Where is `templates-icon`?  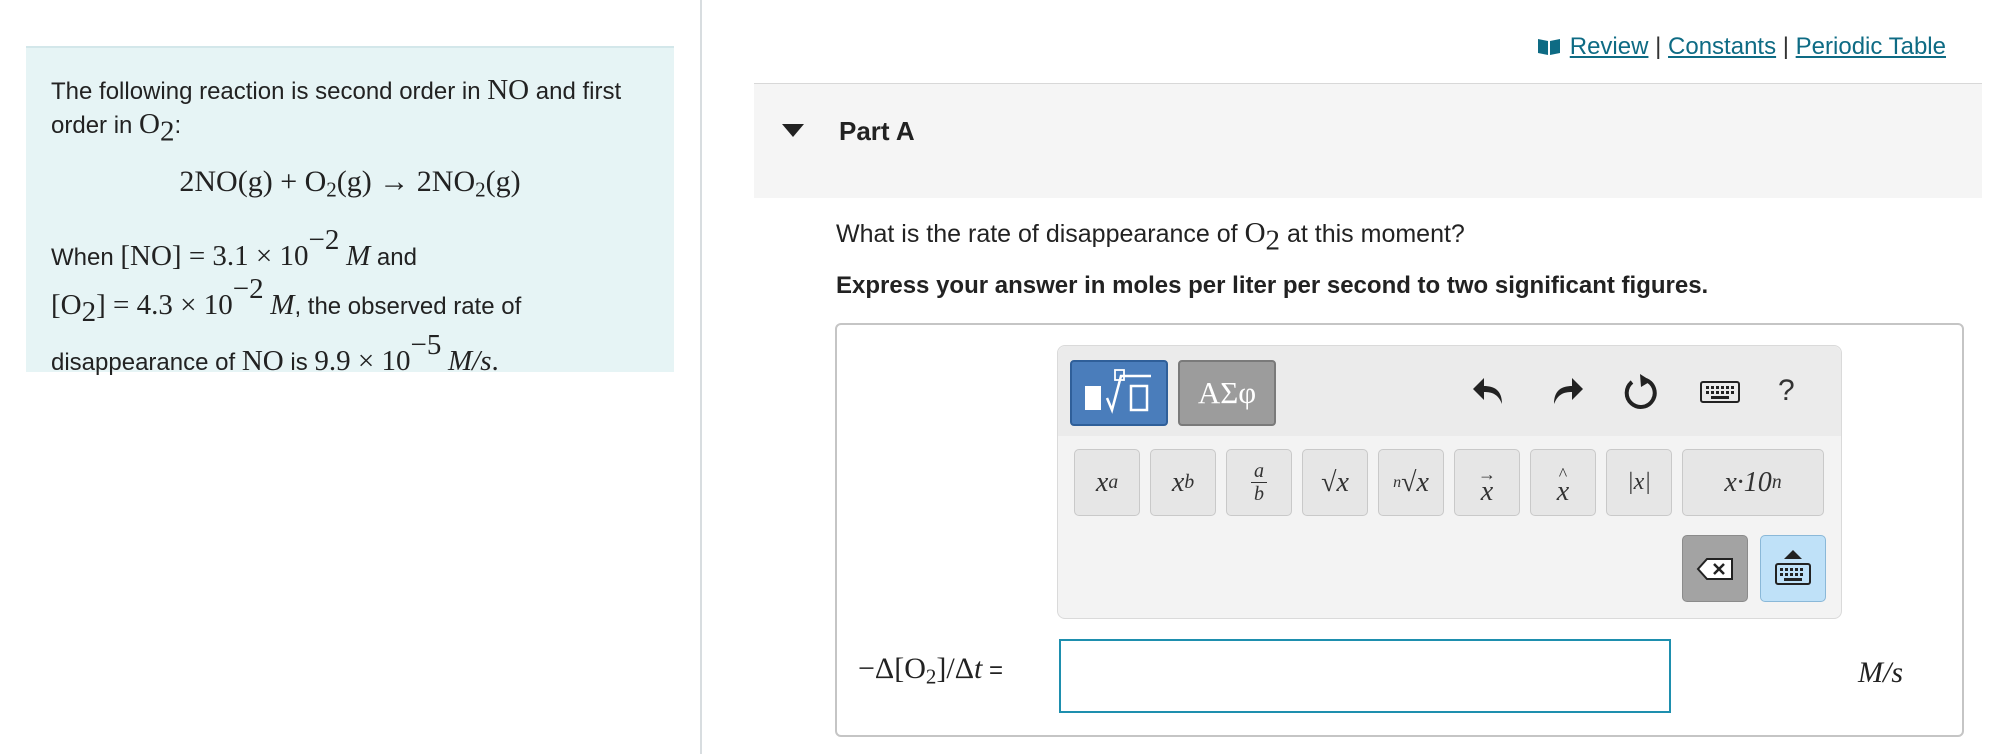 templates-icon is located at coordinates (1118, 391).